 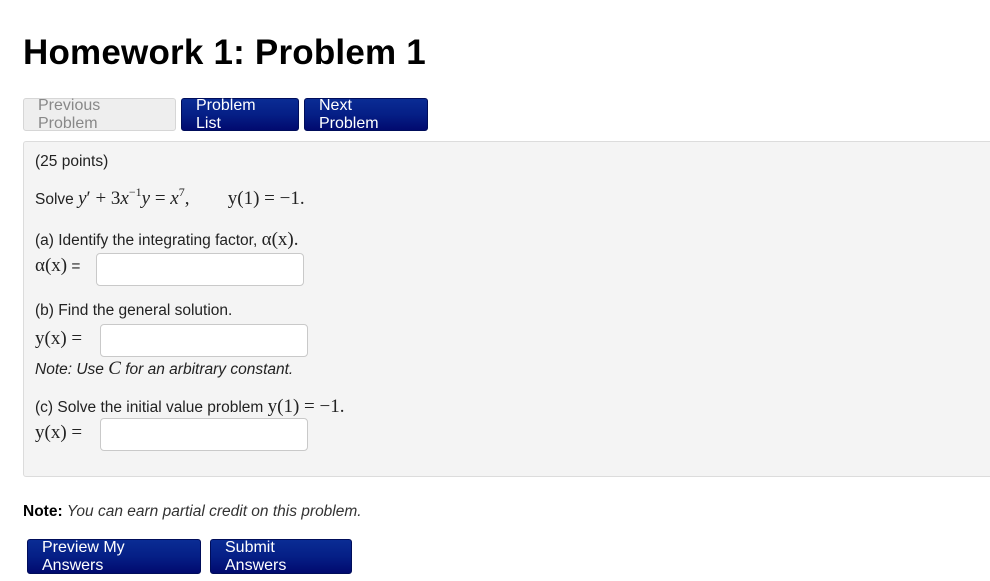 I want to click on part-b-label: y(x) =, so click(x=59, y=338).